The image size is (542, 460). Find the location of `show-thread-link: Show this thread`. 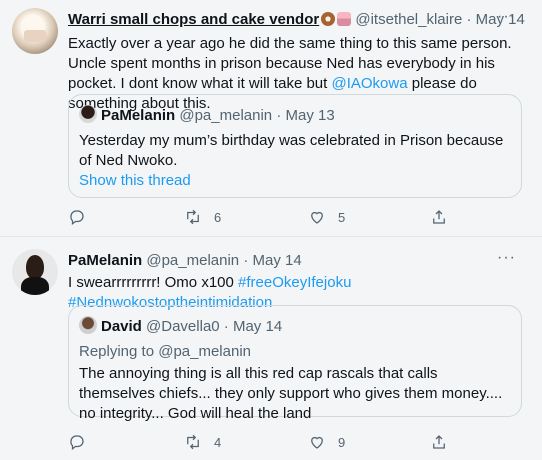

show-thread-link: Show this thread is located at coordinates (295, 181).